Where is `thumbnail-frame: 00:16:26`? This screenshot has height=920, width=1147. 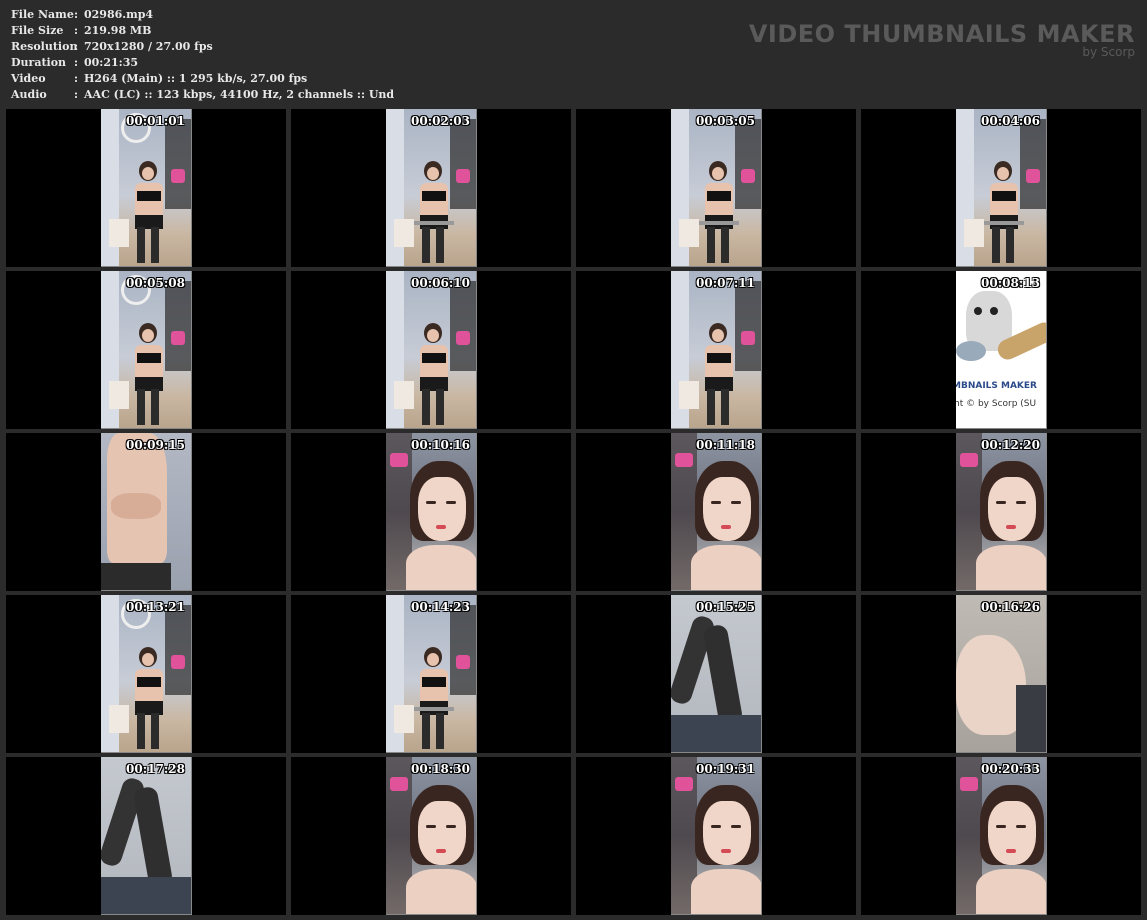
thumbnail-frame: 00:16:26 is located at coordinates (1001, 674).